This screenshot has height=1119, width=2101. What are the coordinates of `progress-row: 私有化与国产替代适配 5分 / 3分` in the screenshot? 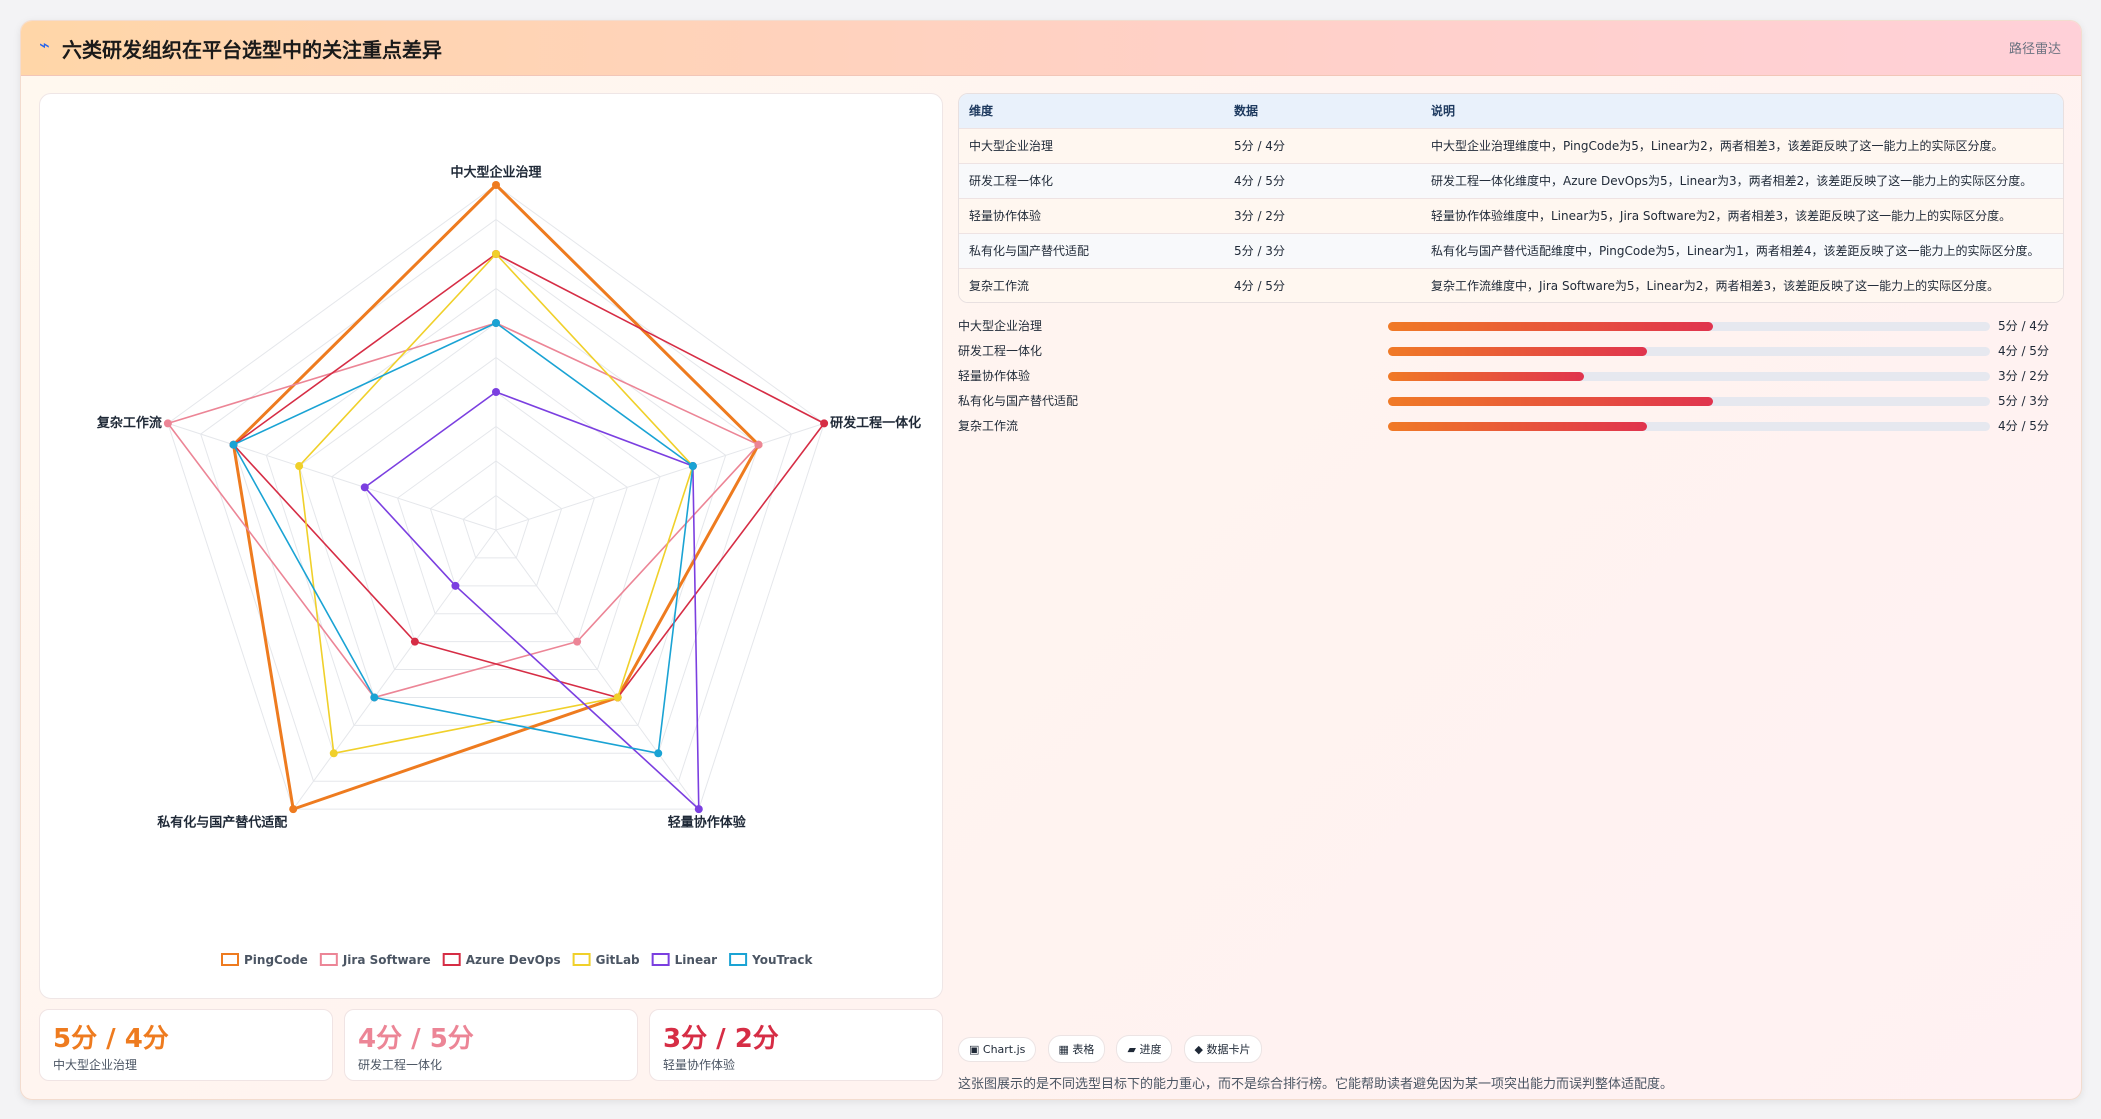 It's located at (1510, 400).